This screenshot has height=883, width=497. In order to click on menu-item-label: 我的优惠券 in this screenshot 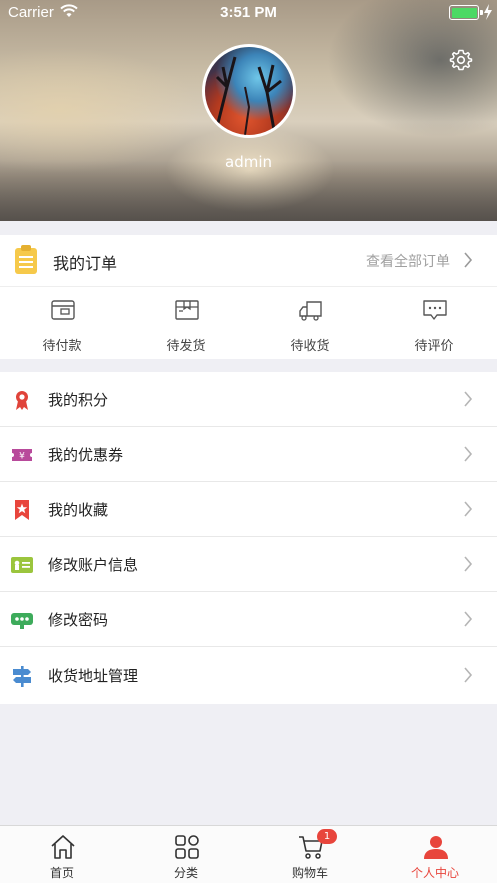, I will do `click(86, 455)`.